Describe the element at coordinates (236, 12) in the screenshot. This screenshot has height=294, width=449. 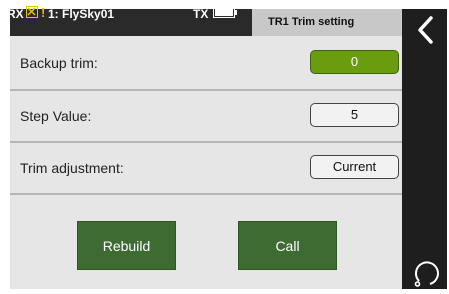
I see `battery-tip` at that location.